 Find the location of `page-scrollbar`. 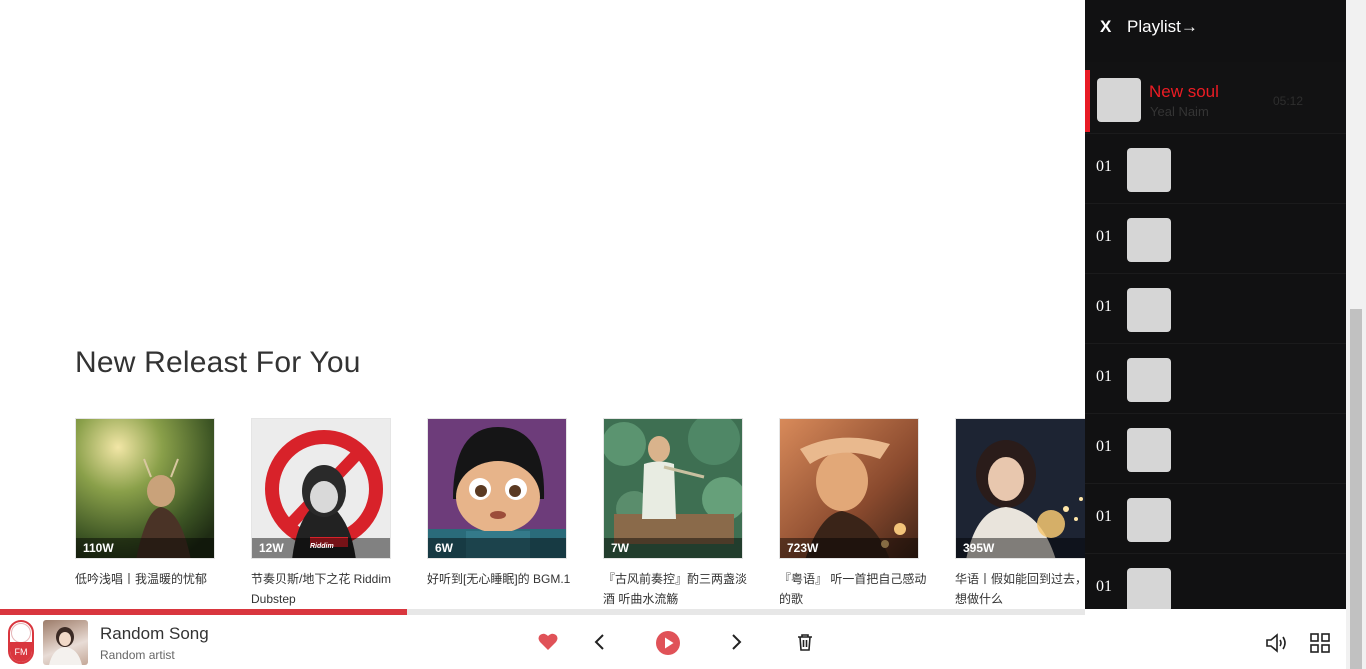

page-scrollbar is located at coordinates (1356, 334).